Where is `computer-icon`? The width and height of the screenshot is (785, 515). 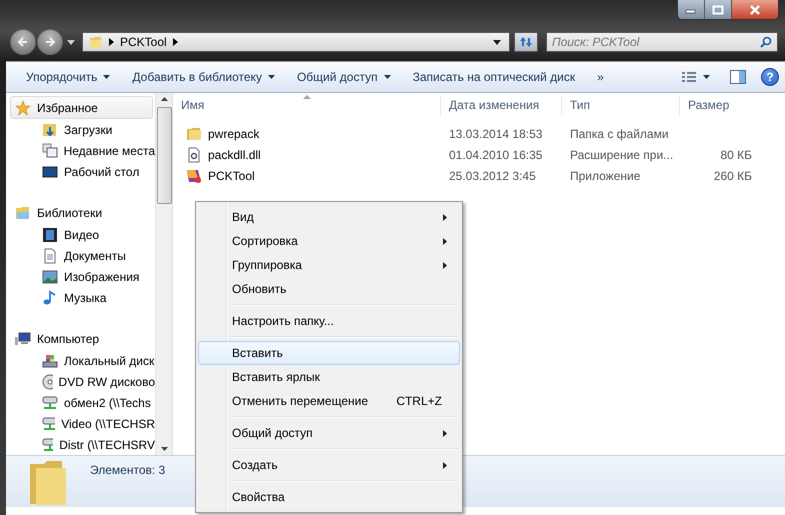 computer-icon is located at coordinates (23, 338).